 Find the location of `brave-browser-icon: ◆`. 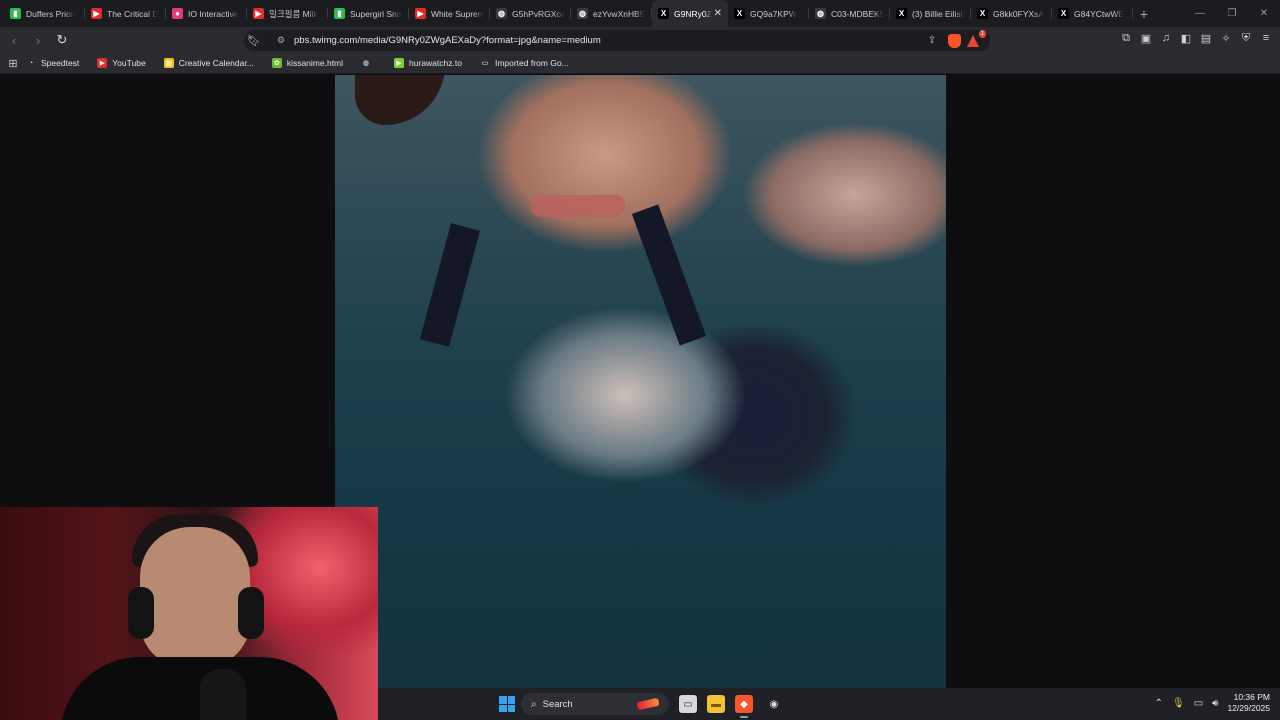

brave-browser-icon: ◆ is located at coordinates (744, 706).